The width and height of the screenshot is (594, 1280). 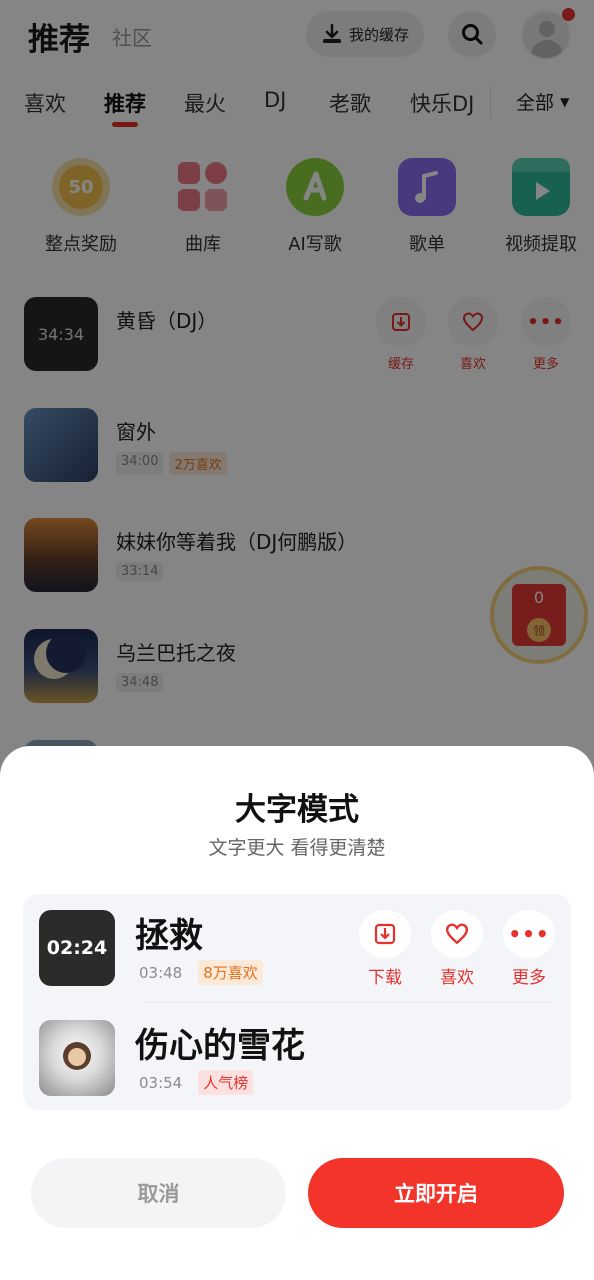 I want to click on preview-divider, so click(x=347, y=1002).